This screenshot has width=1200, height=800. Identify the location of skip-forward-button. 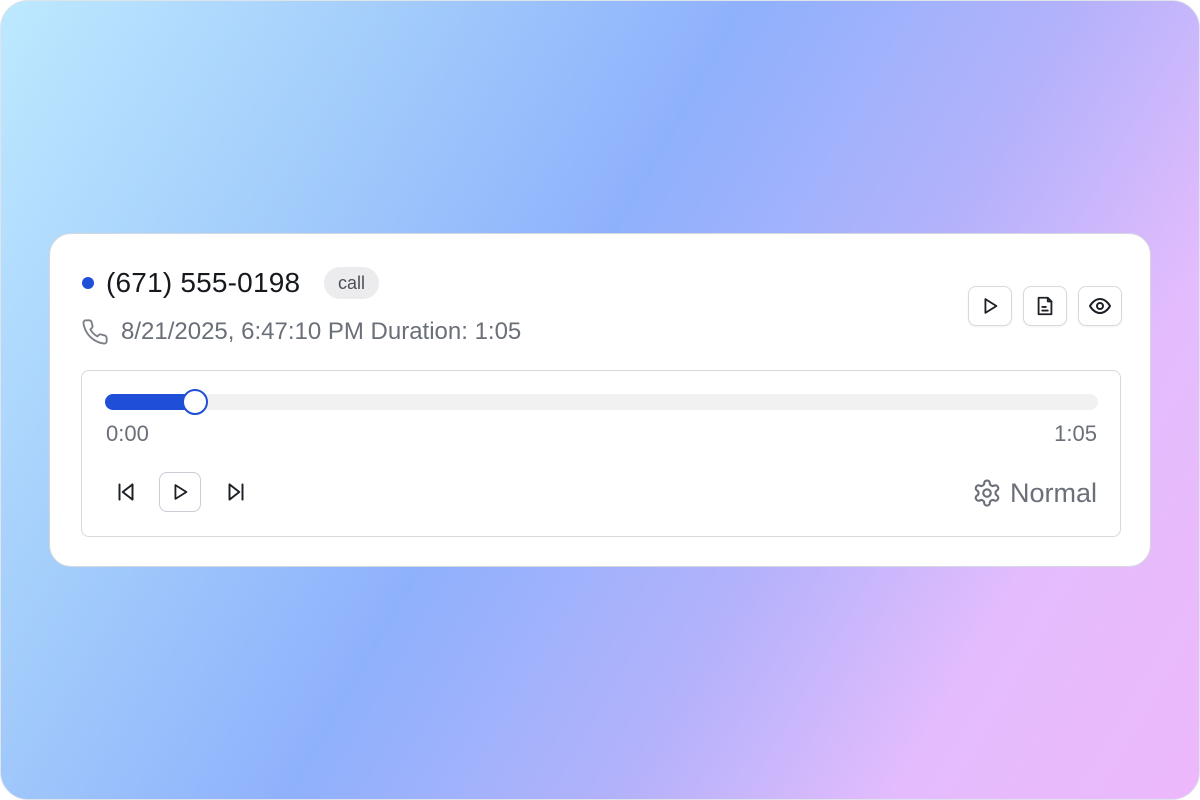
(236, 492).